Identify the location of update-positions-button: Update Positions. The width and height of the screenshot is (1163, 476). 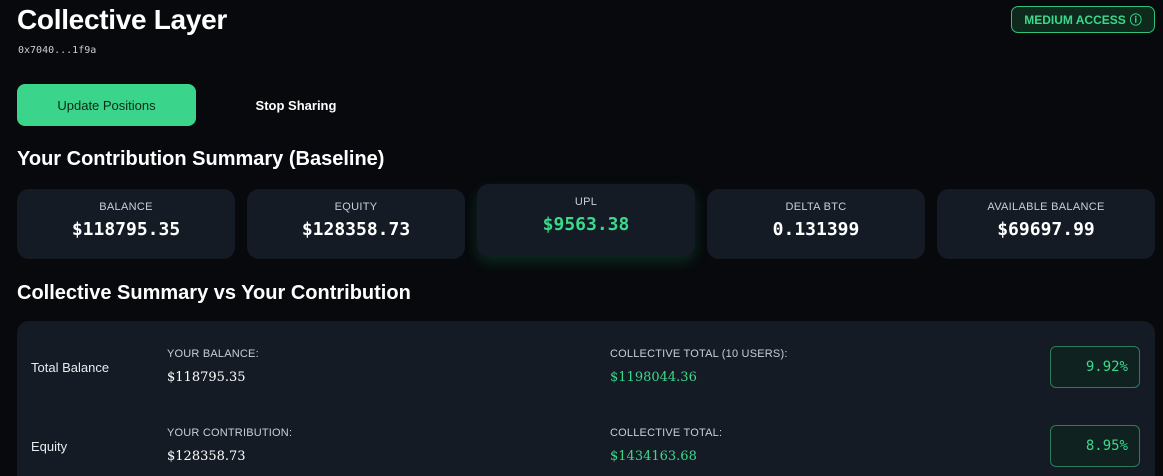
(106, 105).